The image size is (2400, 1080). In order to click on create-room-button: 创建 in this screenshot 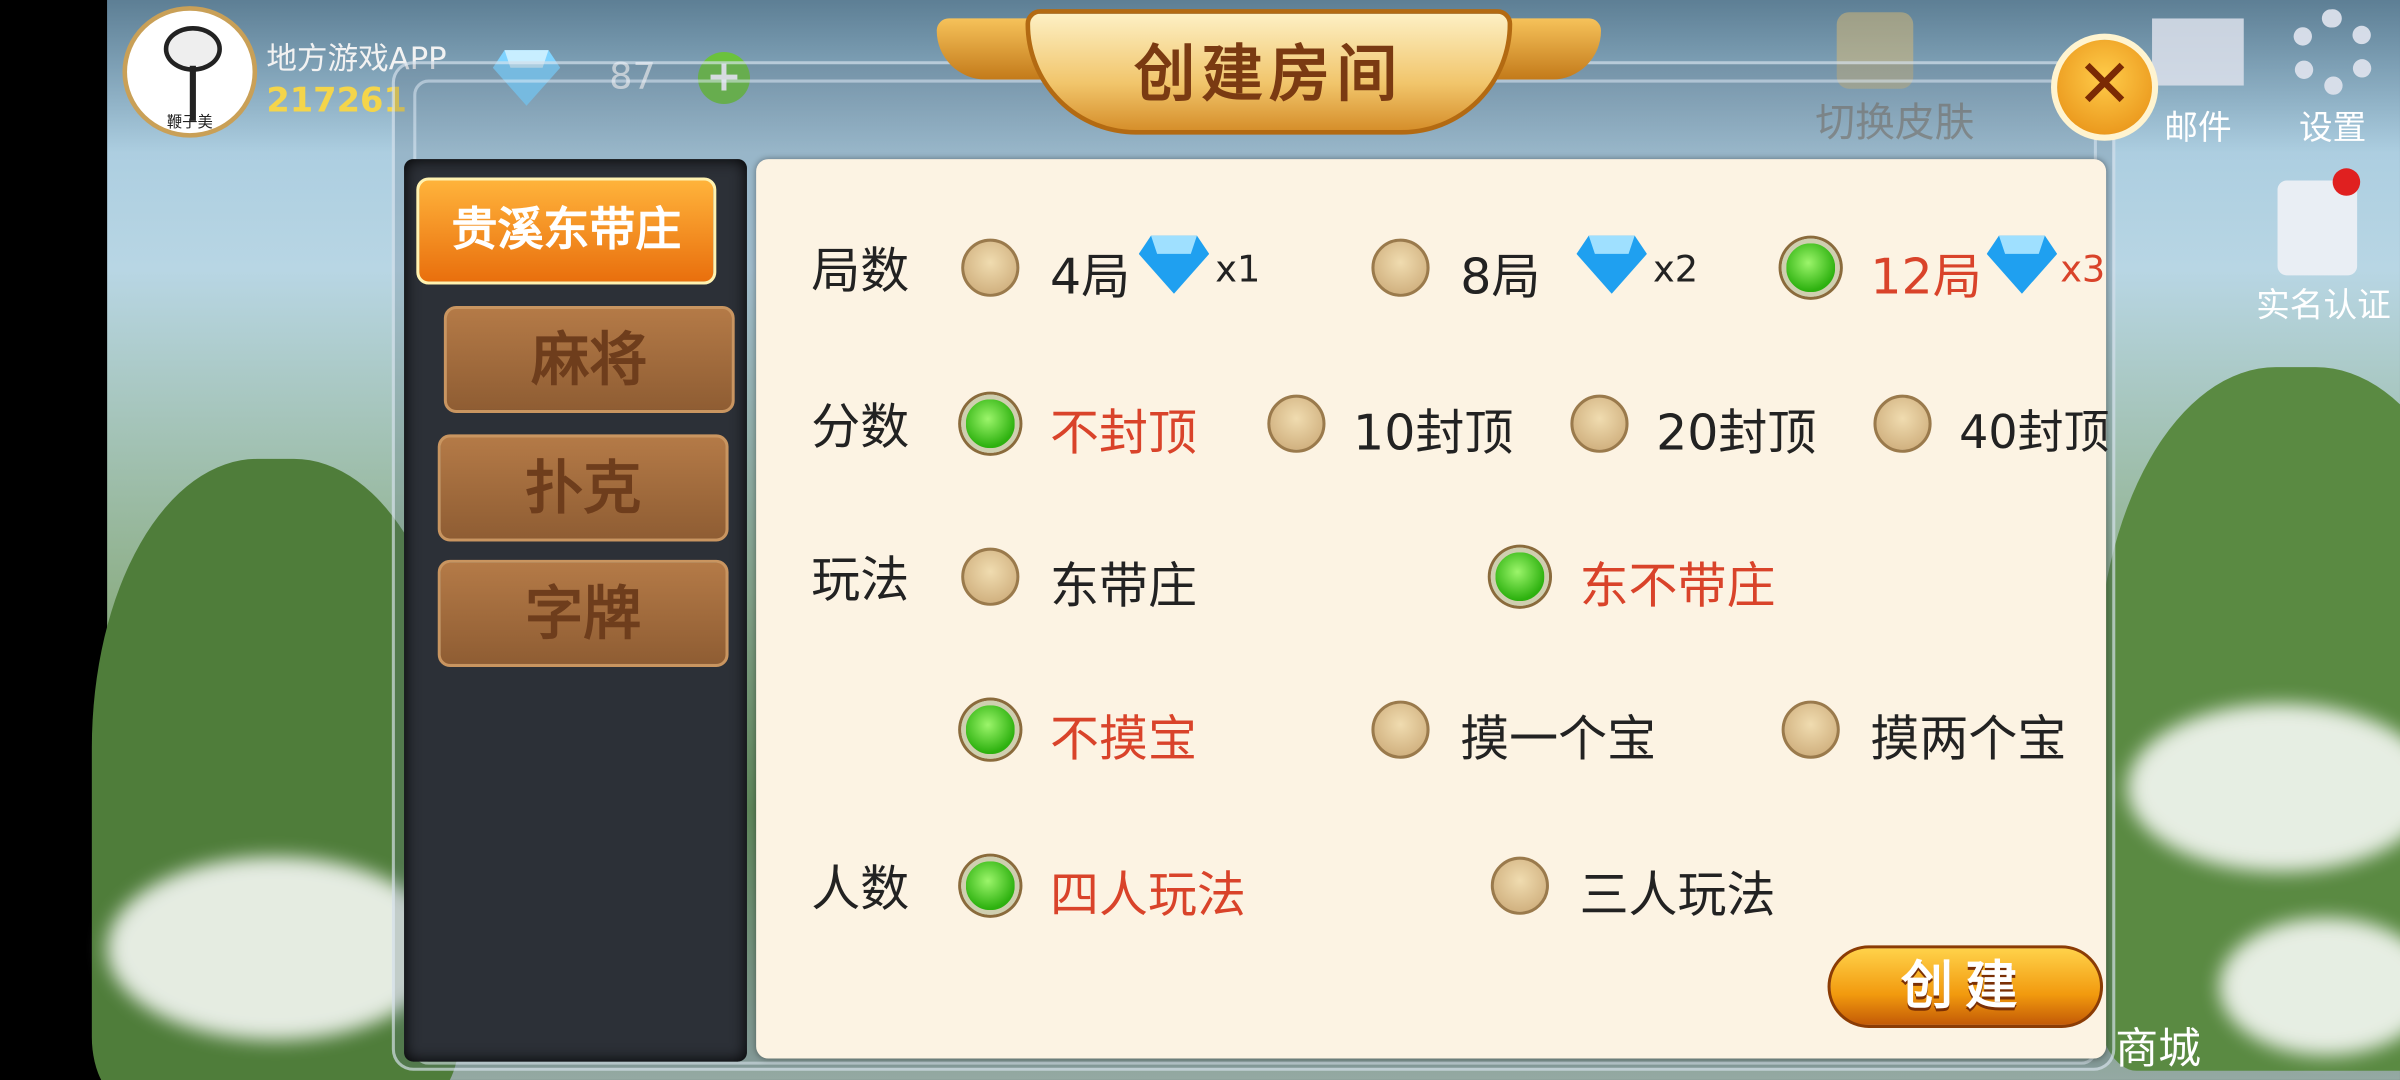, I will do `click(1965, 986)`.